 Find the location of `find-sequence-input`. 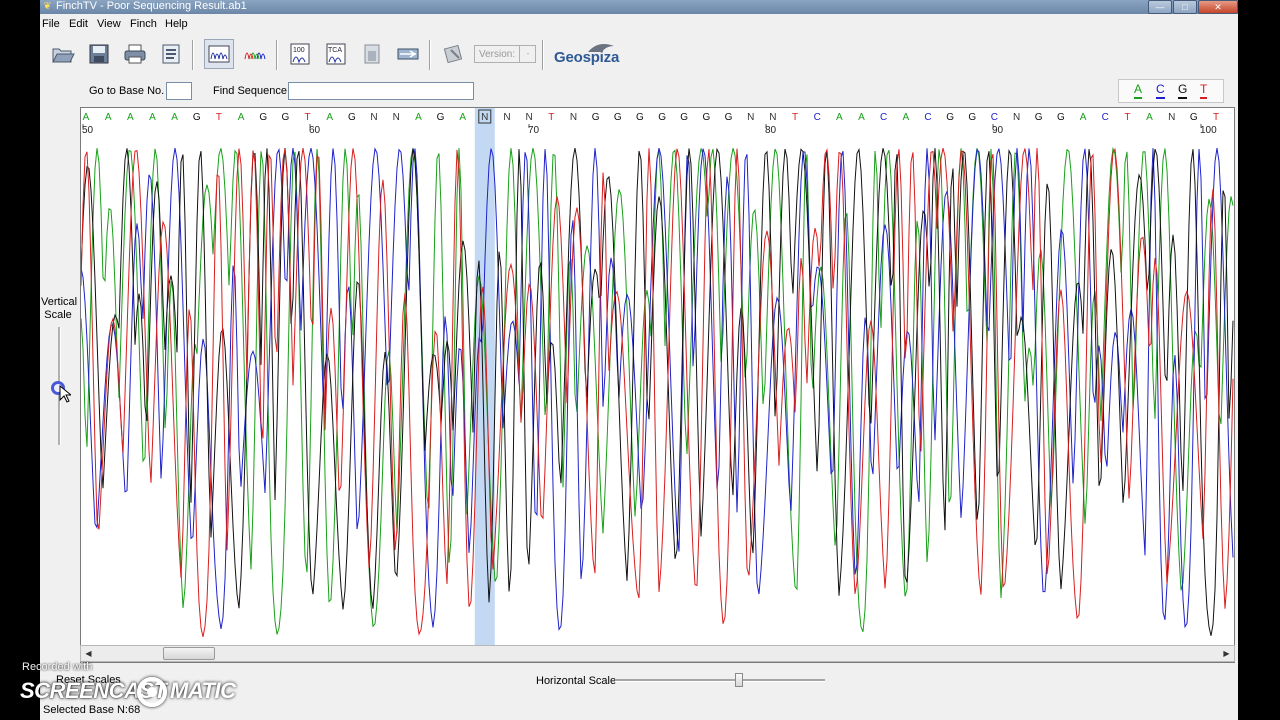

find-sequence-input is located at coordinates (381, 91).